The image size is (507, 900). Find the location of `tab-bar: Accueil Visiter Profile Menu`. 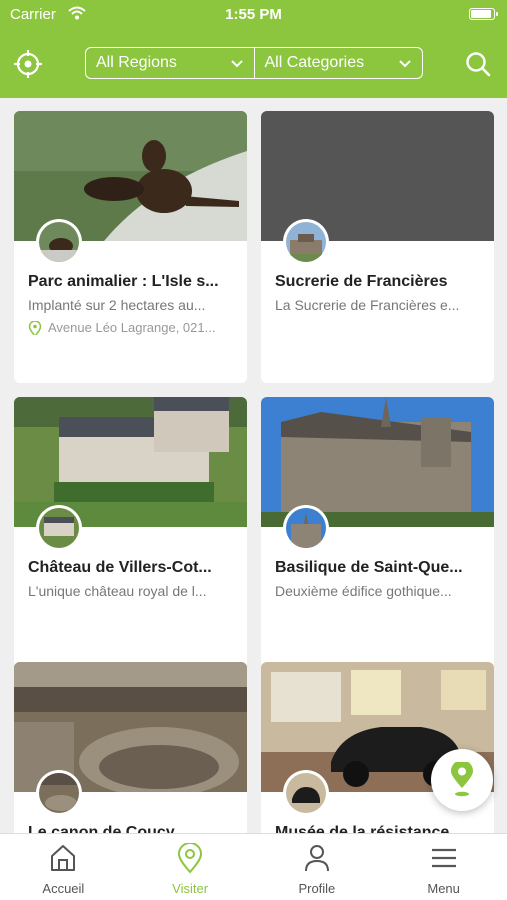

tab-bar: Accueil Visiter Profile Menu is located at coordinates (253, 866).